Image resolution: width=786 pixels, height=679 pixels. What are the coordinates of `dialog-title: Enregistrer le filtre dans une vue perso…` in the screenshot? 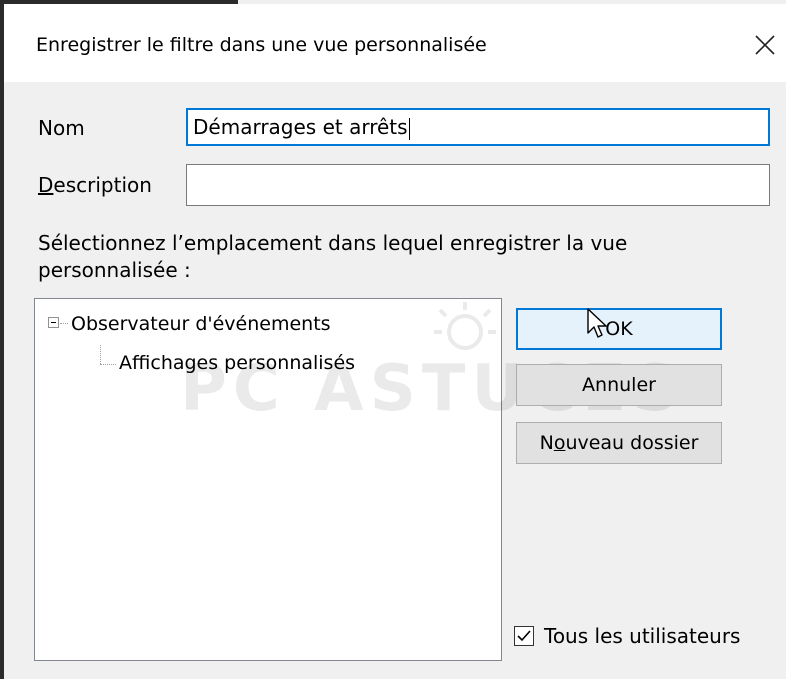 It's located at (261, 45).